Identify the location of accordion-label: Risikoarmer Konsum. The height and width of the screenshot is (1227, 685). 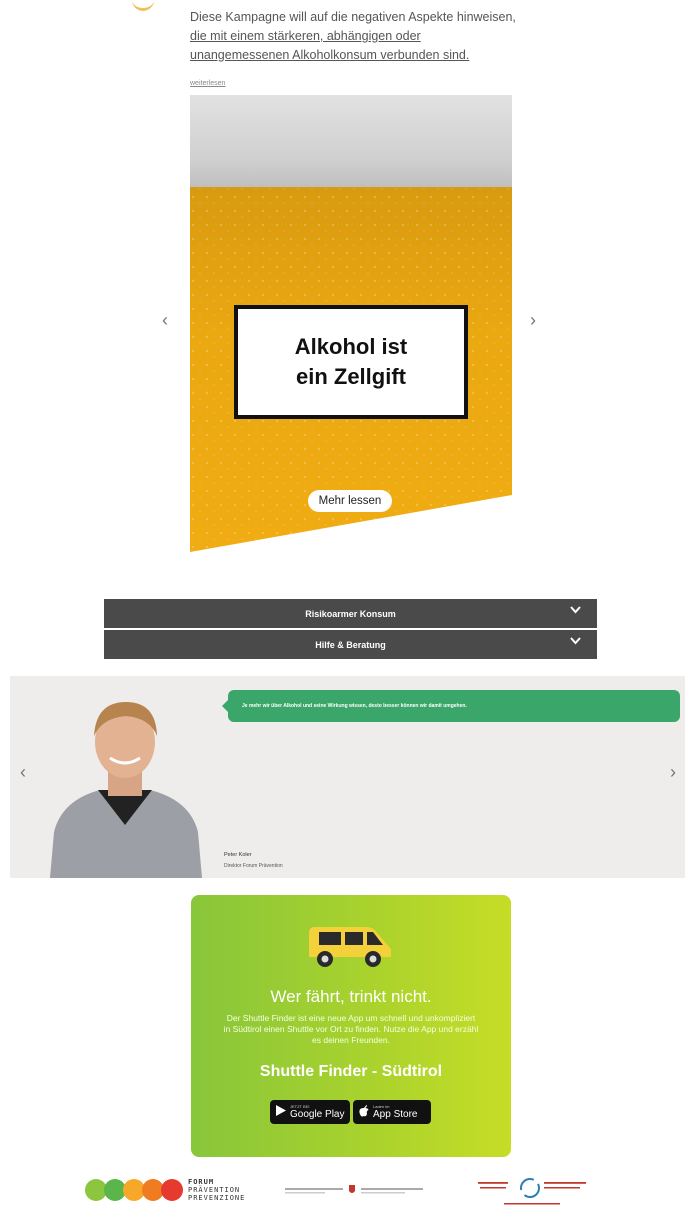
(350, 613).